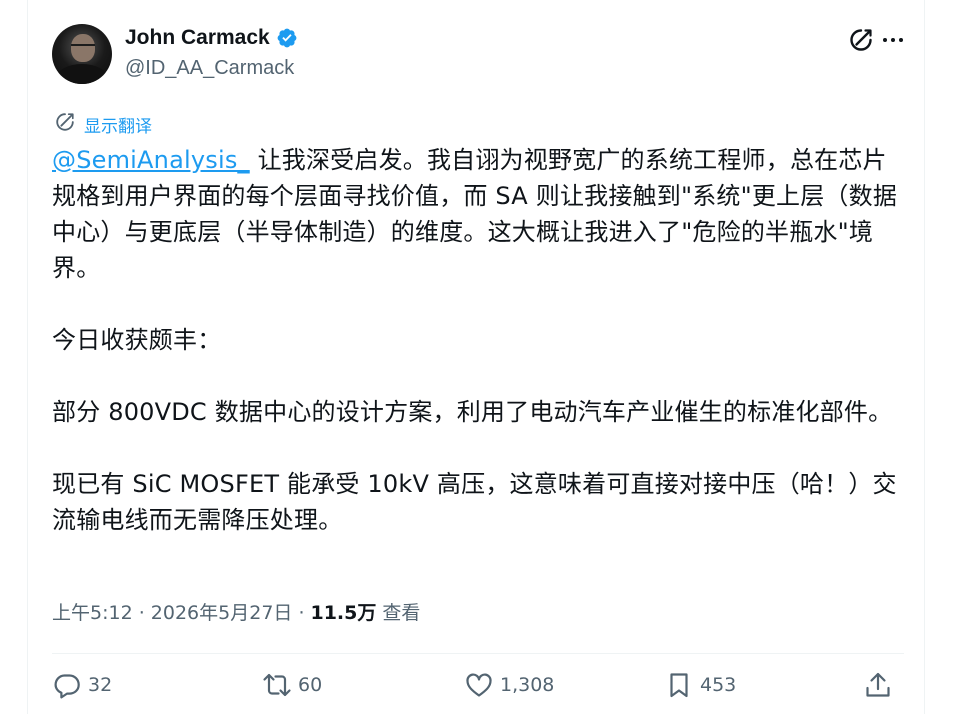 The image size is (968, 714). I want to click on repost-button: 60, so click(292, 685).